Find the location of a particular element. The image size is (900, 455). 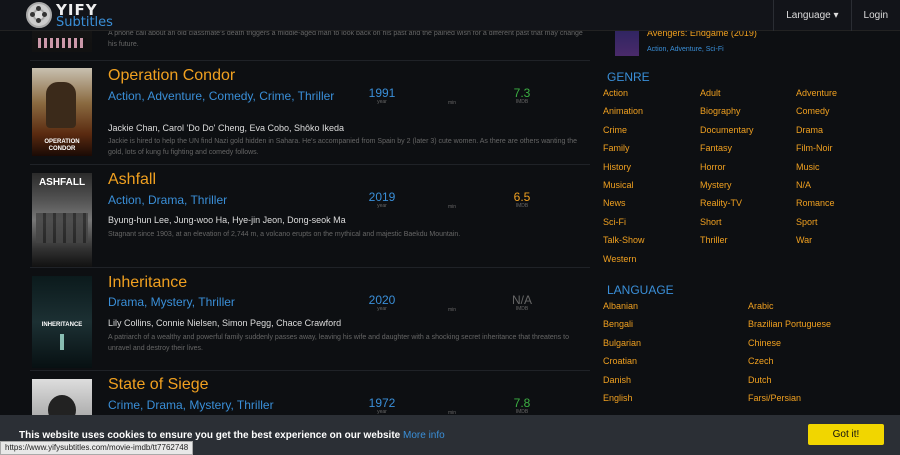

language-link: English is located at coordinates (618, 398).